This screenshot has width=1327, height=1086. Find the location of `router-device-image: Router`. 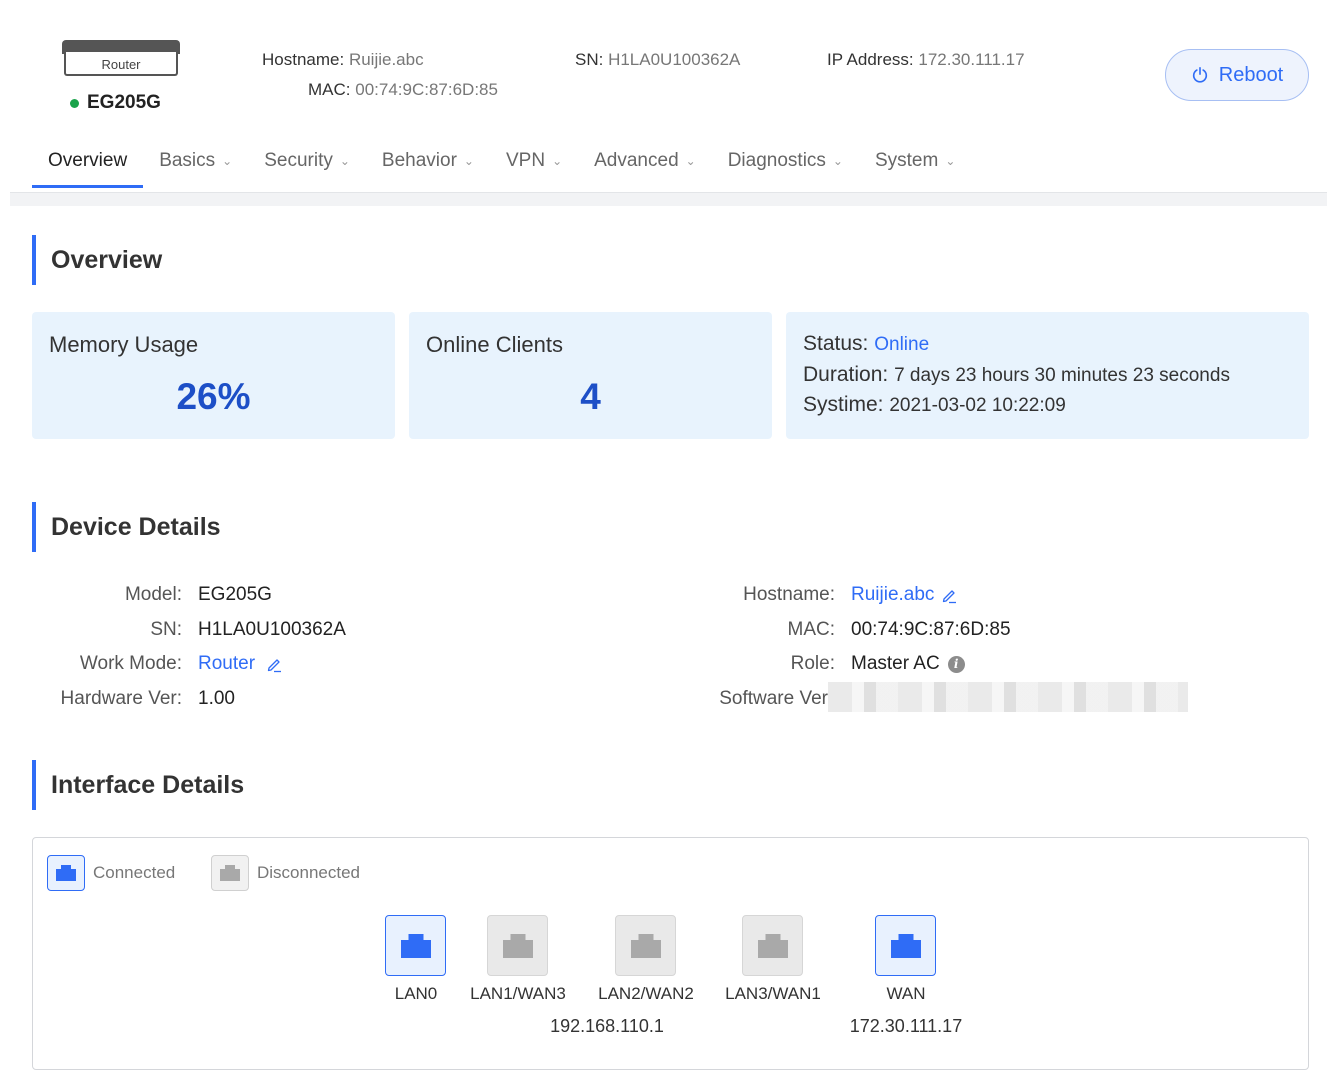

router-device-image: Router is located at coordinates (121, 59).